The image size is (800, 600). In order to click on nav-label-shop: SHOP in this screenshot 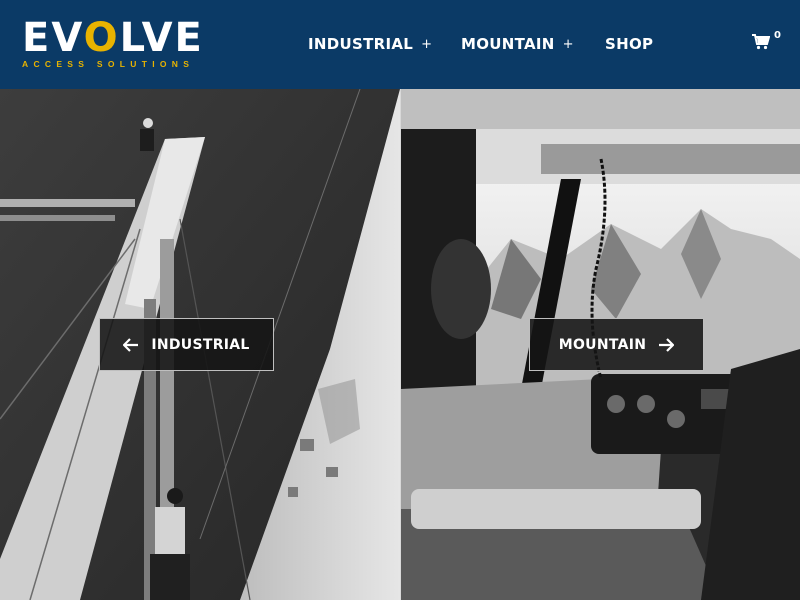, I will do `click(629, 44)`.